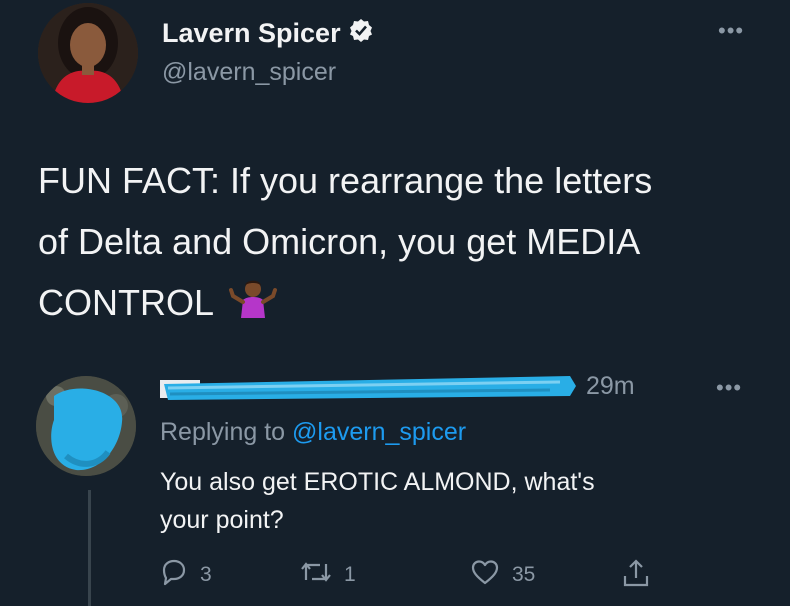  I want to click on thread-line, so click(89, 548).